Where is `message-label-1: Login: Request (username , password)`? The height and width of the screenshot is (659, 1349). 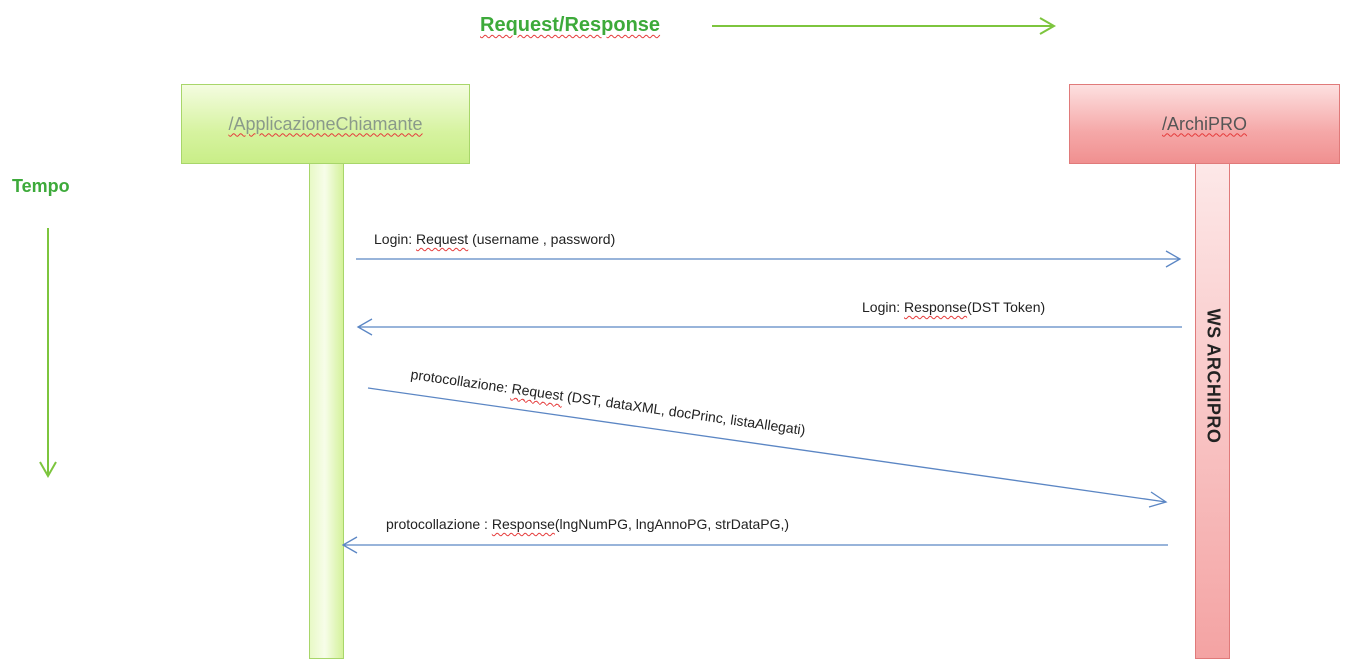 message-label-1: Login: Request (username , password) is located at coordinates (495, 239).